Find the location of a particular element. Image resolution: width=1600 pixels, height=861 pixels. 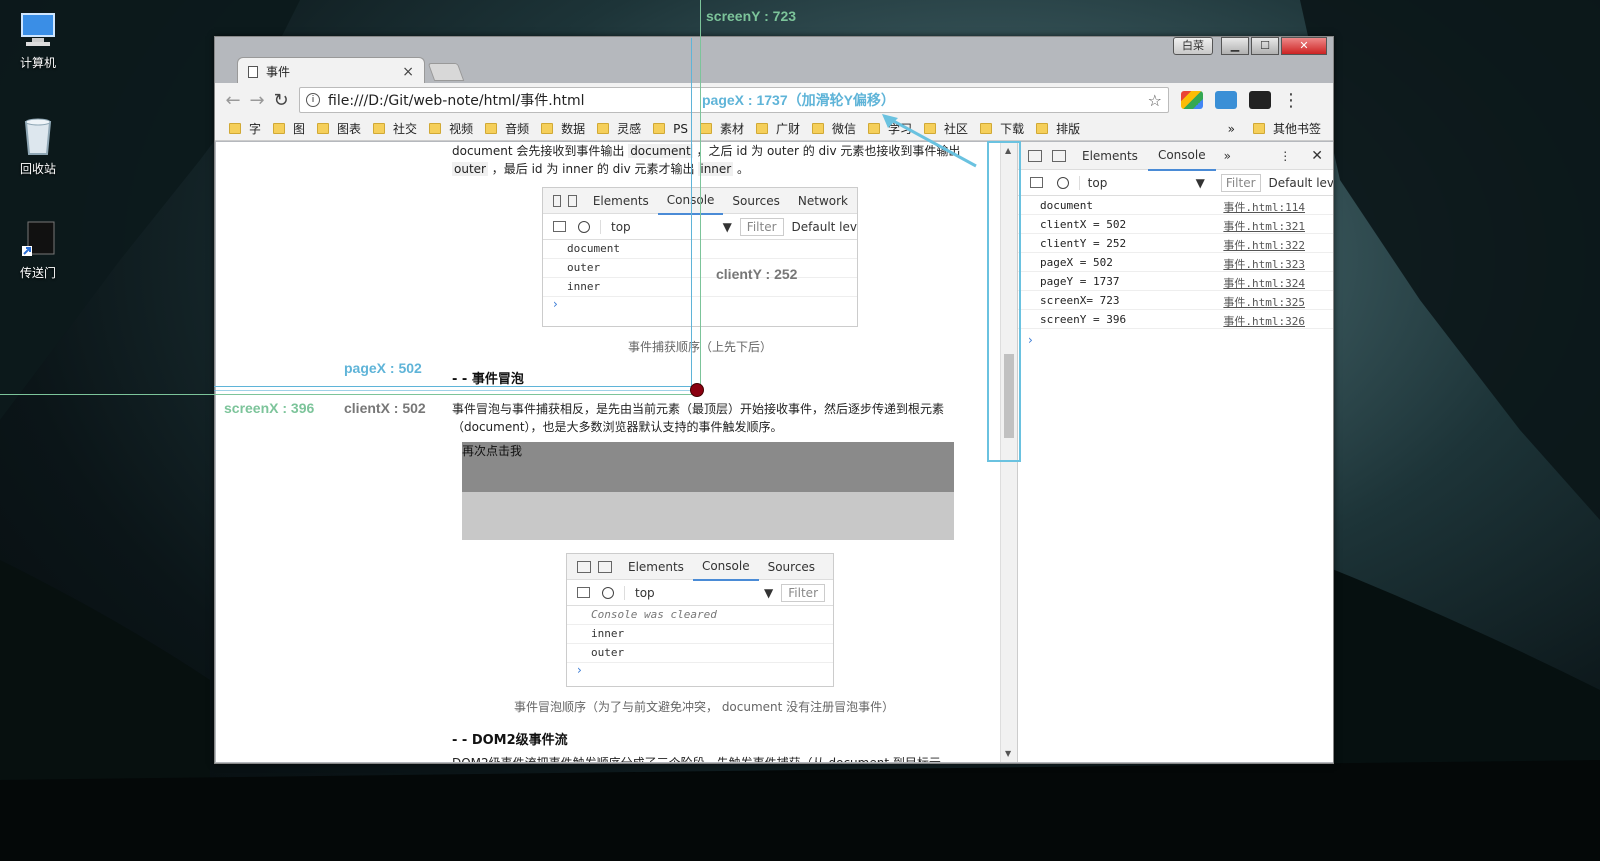

device-icon is located at coordinates (605, 566).